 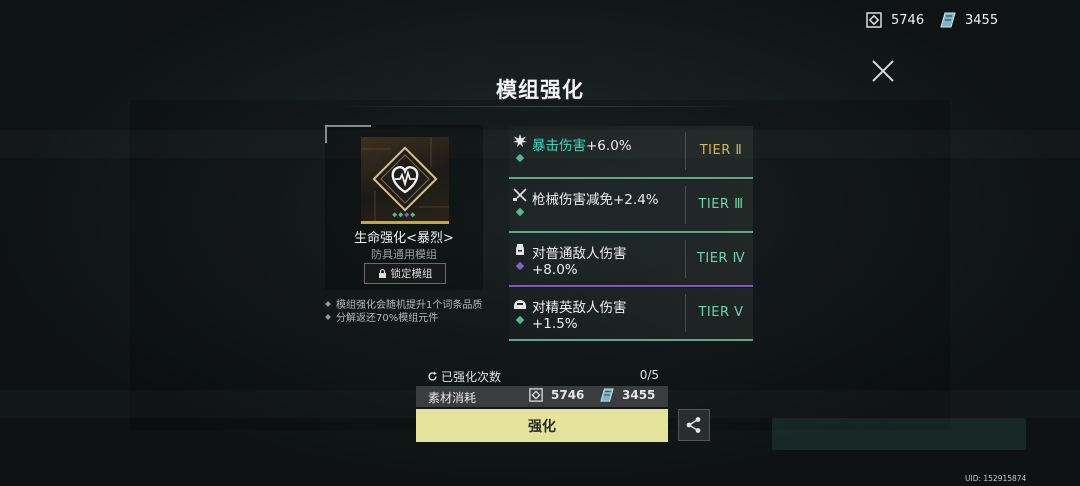 I want to click on module-subtitle: 防具通用模组, so click(x=404, y=254).